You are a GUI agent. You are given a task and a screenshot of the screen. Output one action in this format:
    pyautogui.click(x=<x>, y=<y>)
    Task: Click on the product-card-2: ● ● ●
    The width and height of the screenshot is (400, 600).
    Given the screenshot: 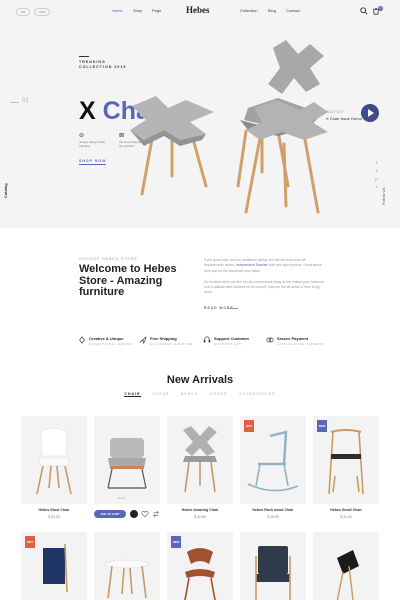 What is the action you would take?
    pyautogui.click(x=127, y=460)
    